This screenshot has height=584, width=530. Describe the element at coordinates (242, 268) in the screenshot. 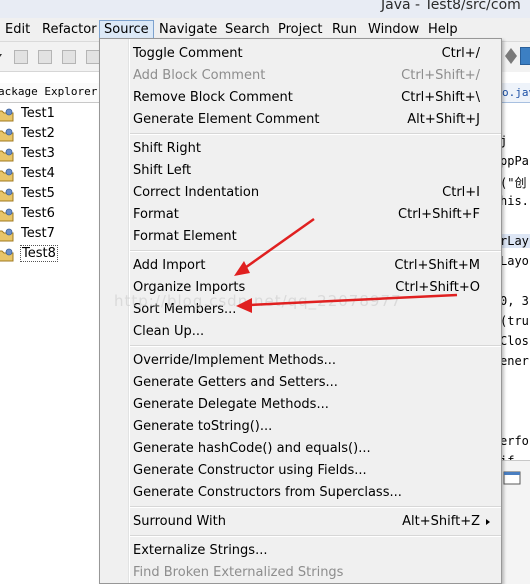

I see `red-arrowhead-organize-imports` at that location.